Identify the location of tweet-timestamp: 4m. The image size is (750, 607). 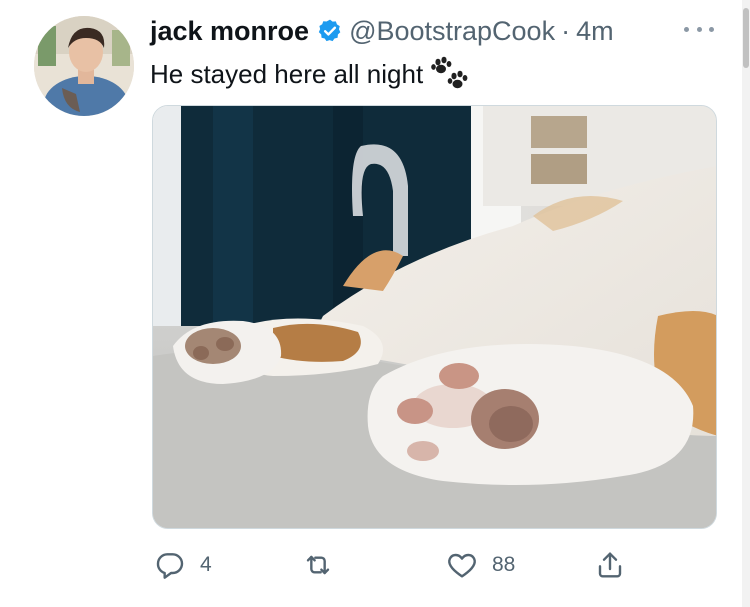
(595, 31).